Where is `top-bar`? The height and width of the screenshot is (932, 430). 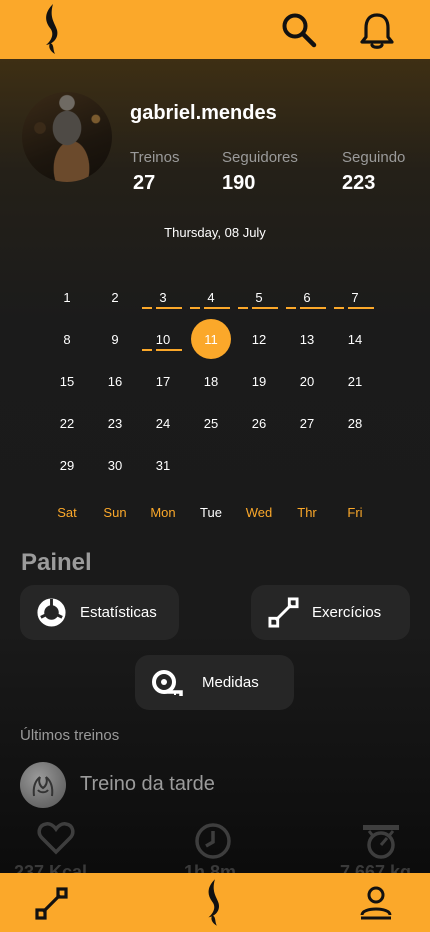 top-bar is located at coordinates (215, 29).